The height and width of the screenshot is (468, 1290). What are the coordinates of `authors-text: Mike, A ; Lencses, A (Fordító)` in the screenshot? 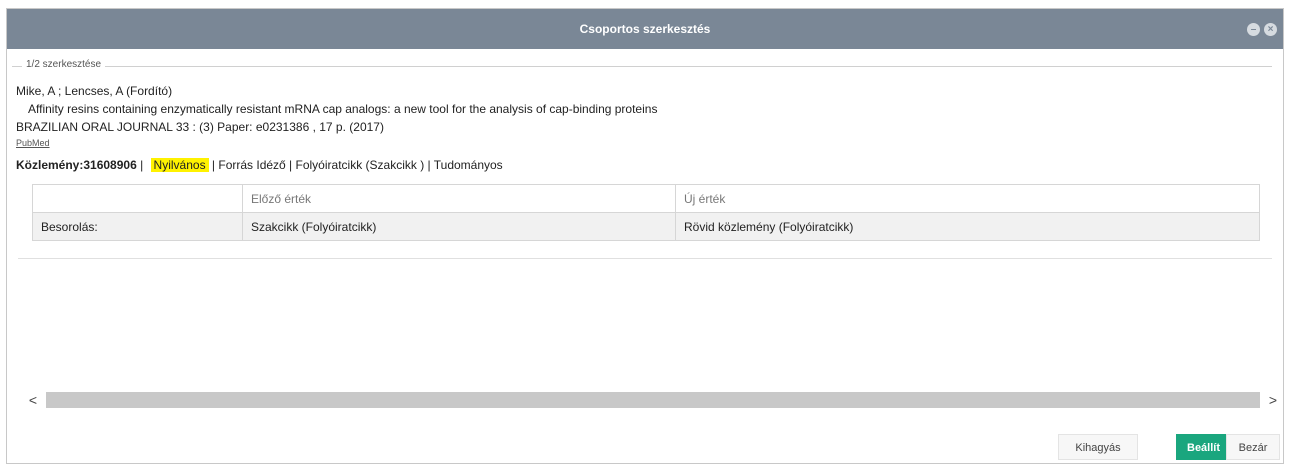 It's located at (94, 91).